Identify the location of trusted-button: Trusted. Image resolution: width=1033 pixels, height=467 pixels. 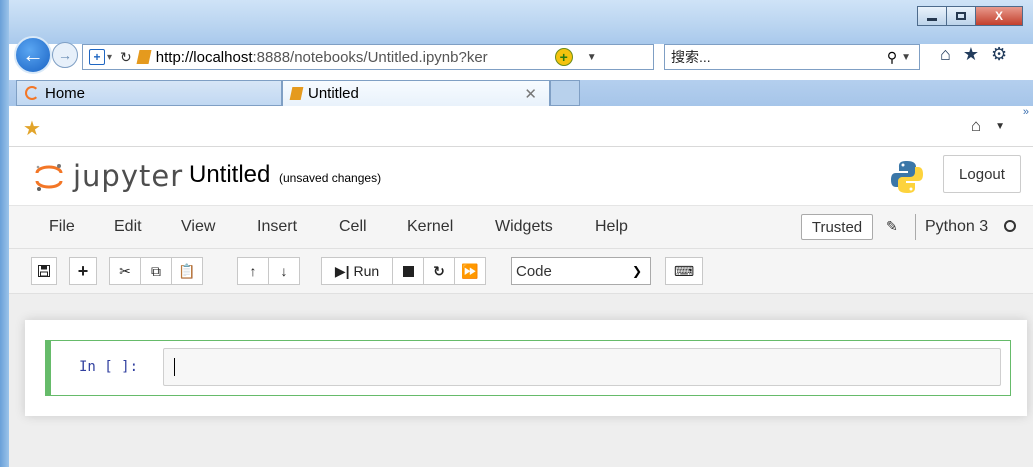
(837, 227).